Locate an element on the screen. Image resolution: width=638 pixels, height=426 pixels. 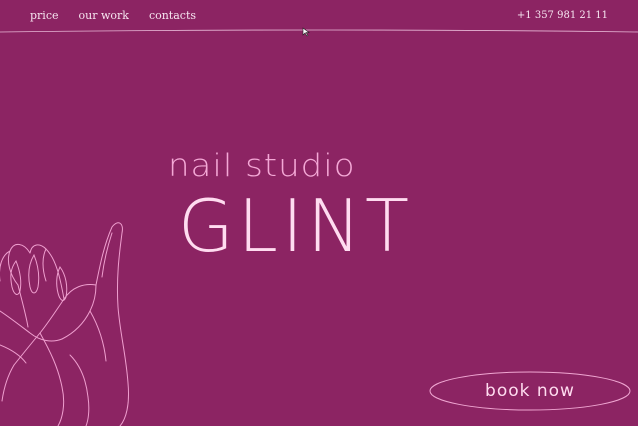
brand-name: GLINT is located at coordinates (295, 226).